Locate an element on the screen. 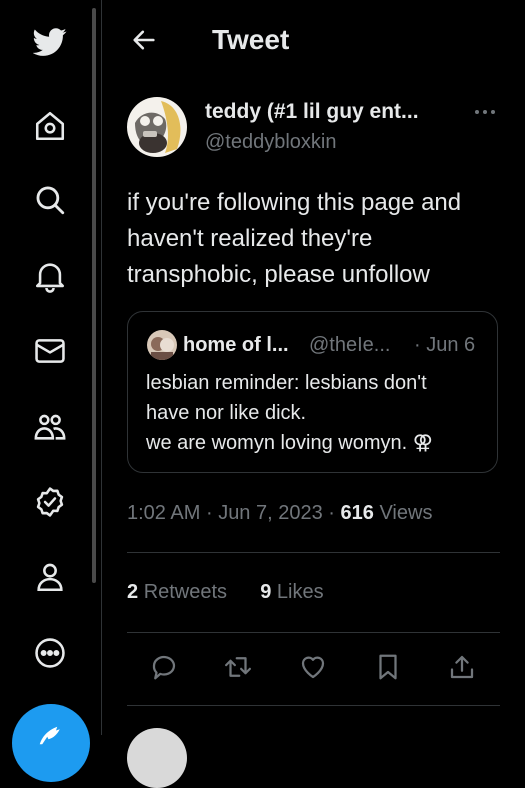 The width and height of the screenshot is (525, 788). tweet-metadata: 1:02 AM · Jun 7, 2023 · 616 Views is located at coordinates (279, 513).